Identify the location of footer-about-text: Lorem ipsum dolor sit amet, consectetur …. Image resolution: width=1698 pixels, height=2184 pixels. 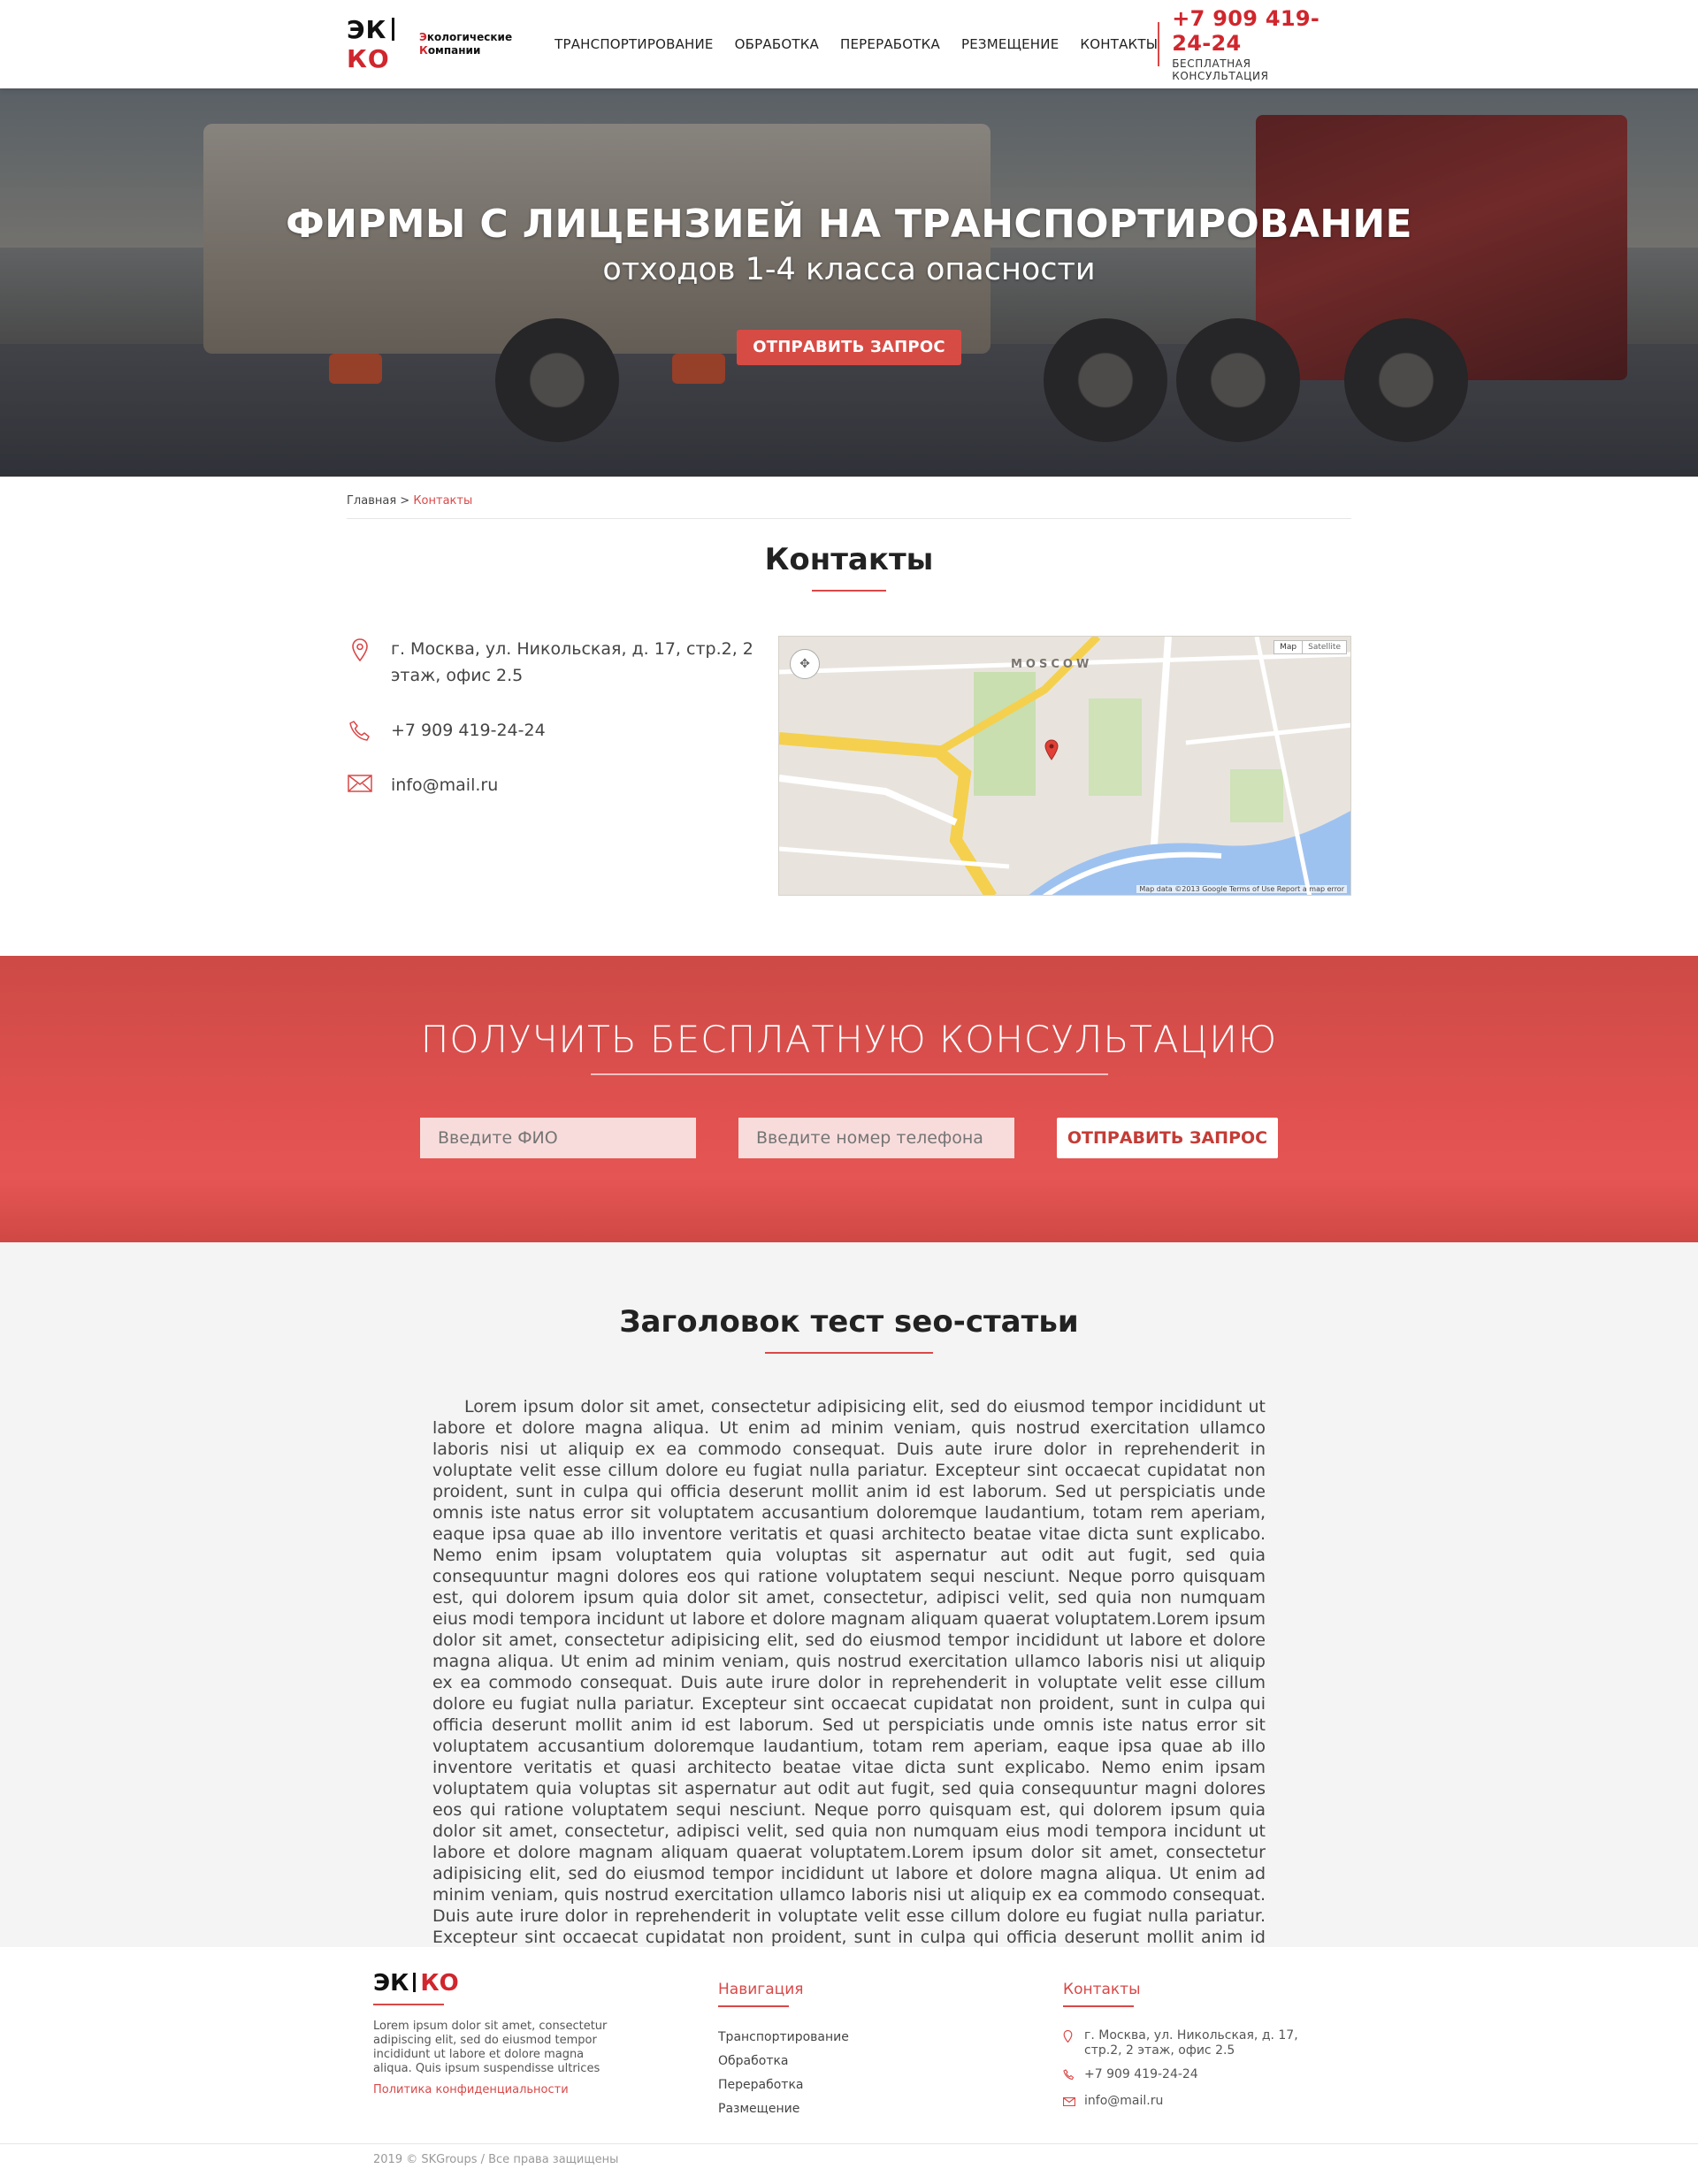
(491, 2047).